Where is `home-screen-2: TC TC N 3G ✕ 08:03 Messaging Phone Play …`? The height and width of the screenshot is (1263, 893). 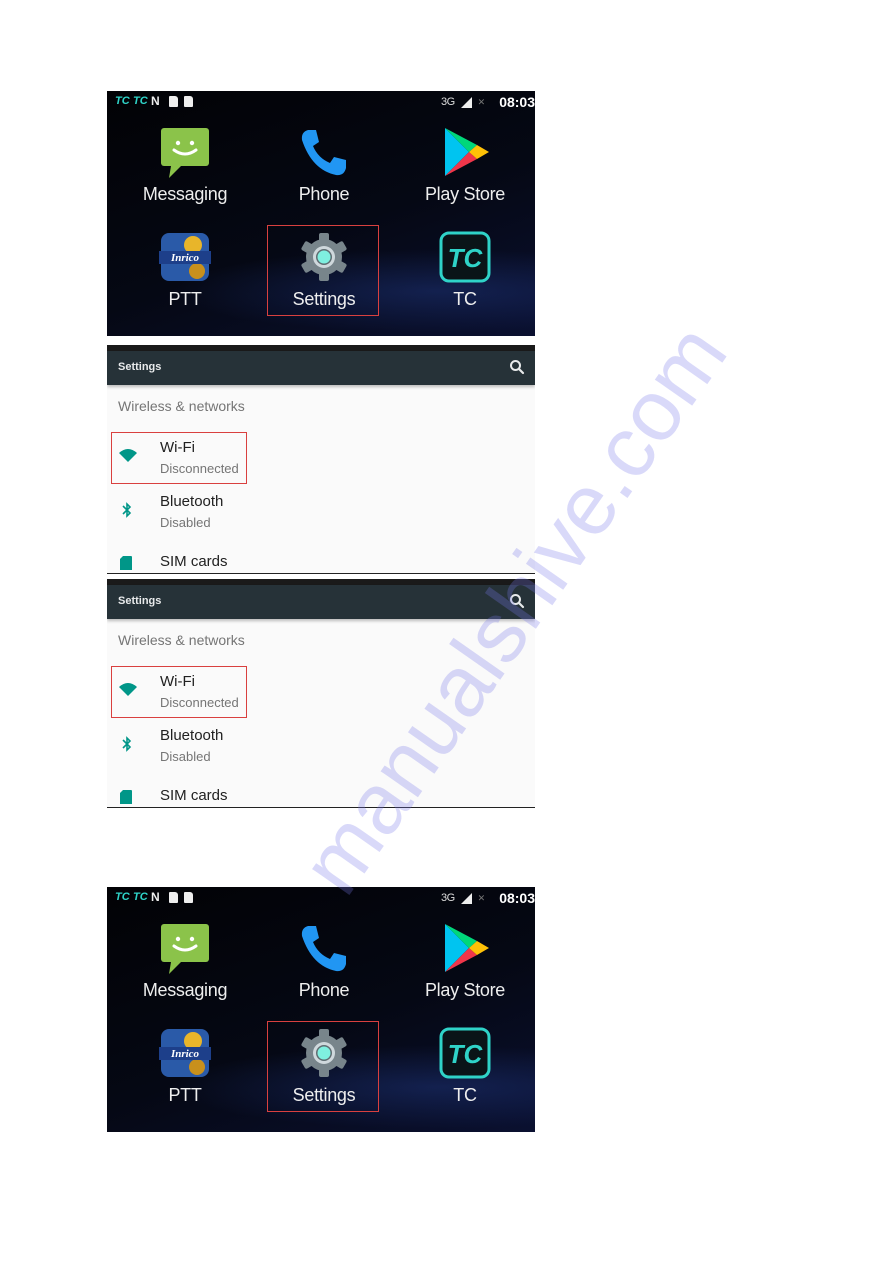
home-screen-2: TC TC N 3G ✕ 08:03 Messaging Phone Play … is located at coordinates (321, 1009).